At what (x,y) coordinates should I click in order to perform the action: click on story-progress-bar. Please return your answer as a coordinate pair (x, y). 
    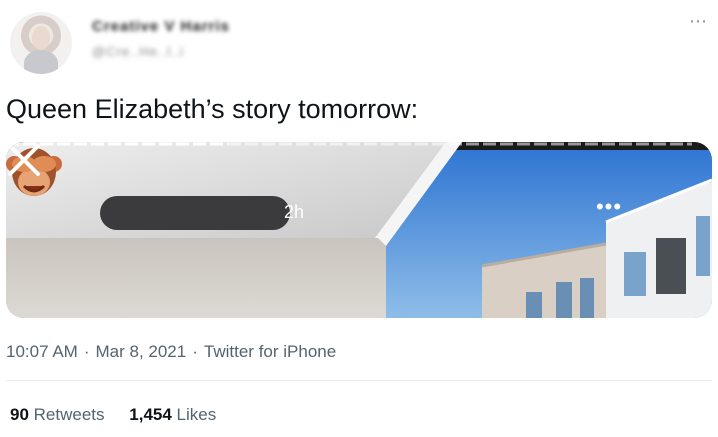
    Looking at the image, I should click on (349, 144).